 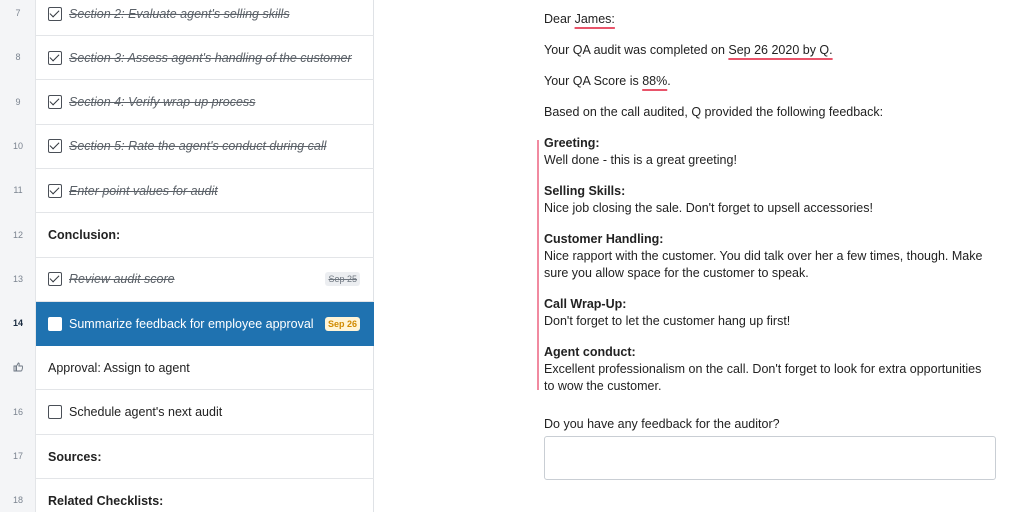 I want to click on checklist-heading: Sources:, so click(x=205, y=457).